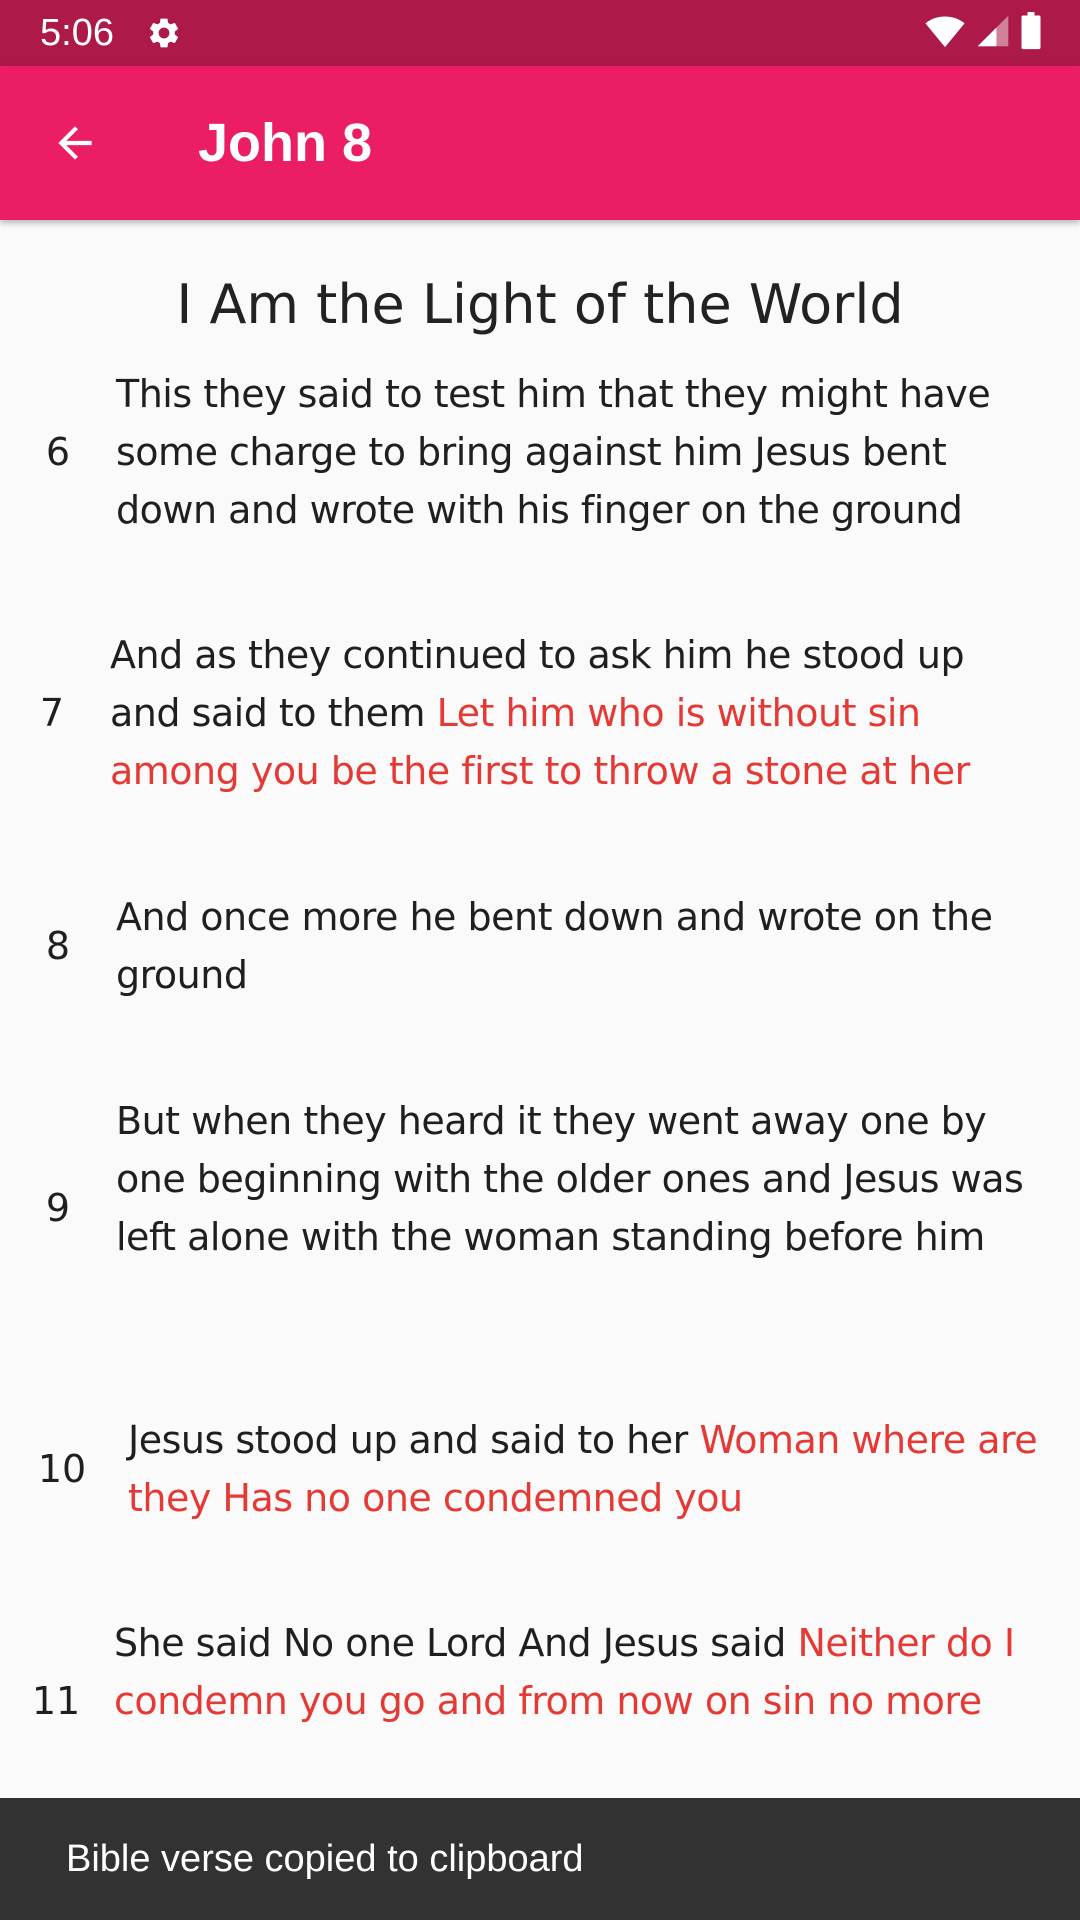  What do you see at coordinates (56, 1701) in the screenshot?
I see `verse-number: 11` at bounding box center [56, 1701].